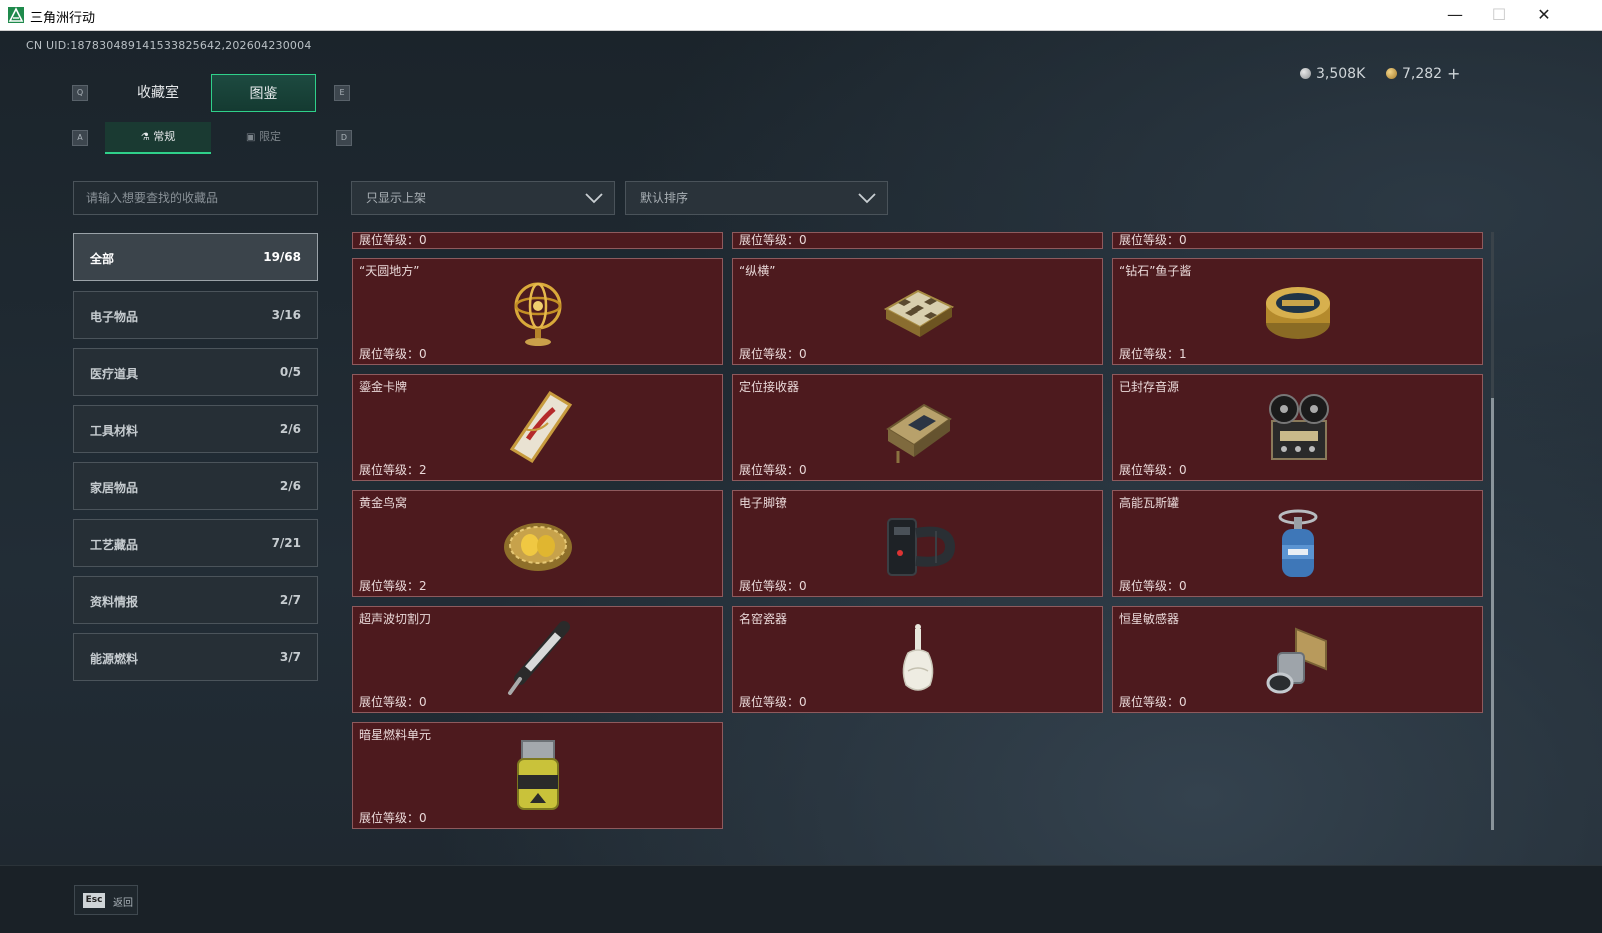 This screenshot has height=933, width=1602. I want to click on item-card-armillary: “天圆地方” 展位等级：0, so click(537, 311).